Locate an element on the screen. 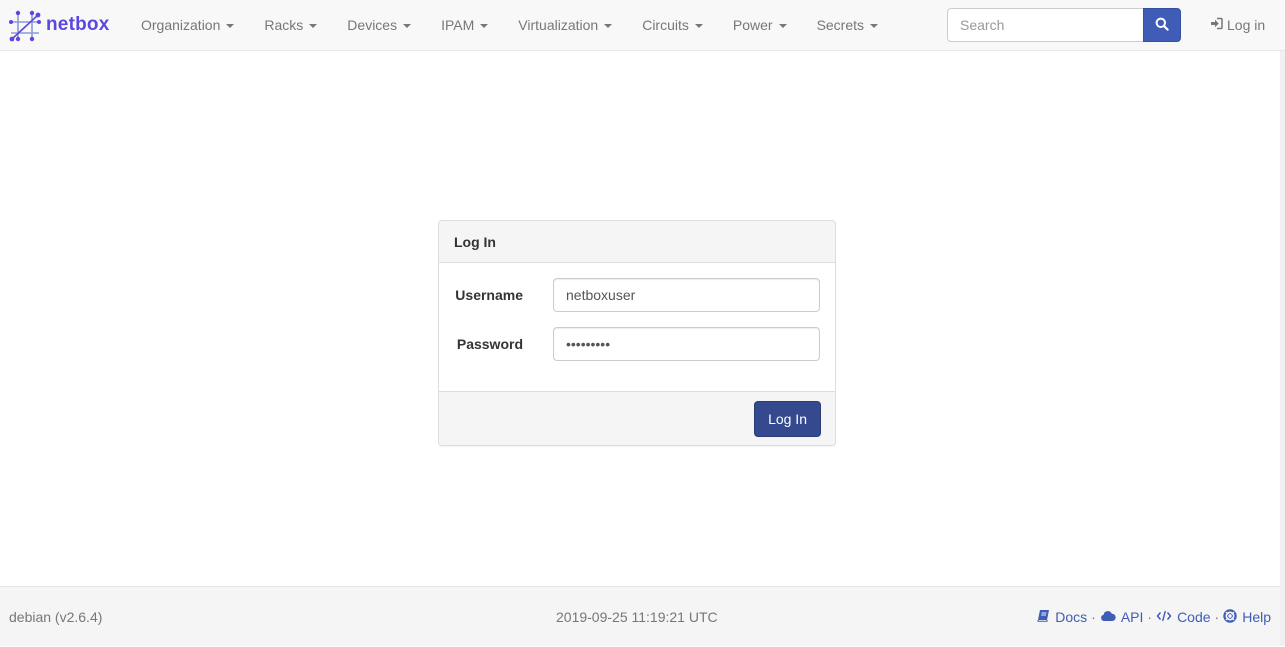 This screenshot has width=1285, height=647. help-link-label: Help is located at coordinates (1256, 617).